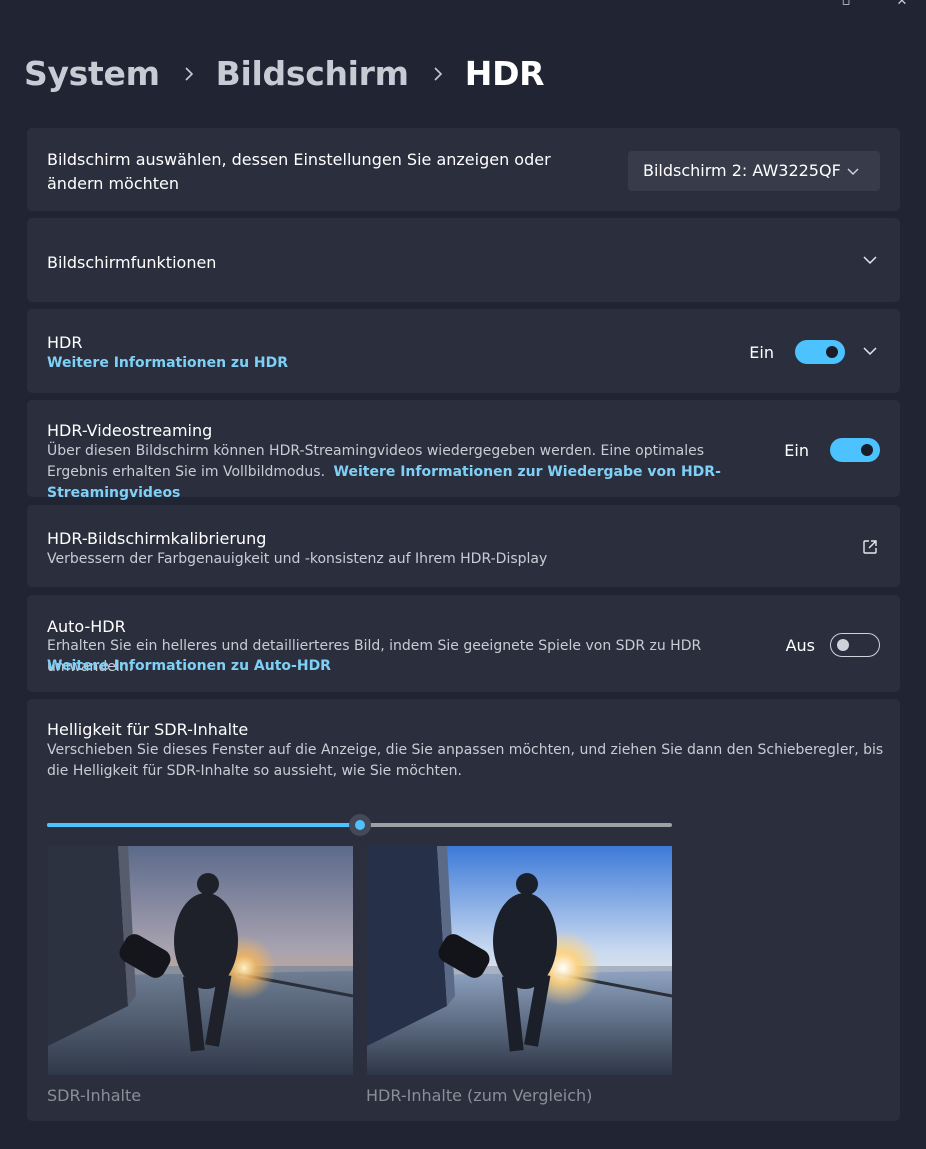 This screenshot has width=926, height=1149. I want to click on sdr-brightness-title: Helligkeit für SDR-Inhalte, so click(148, 729).